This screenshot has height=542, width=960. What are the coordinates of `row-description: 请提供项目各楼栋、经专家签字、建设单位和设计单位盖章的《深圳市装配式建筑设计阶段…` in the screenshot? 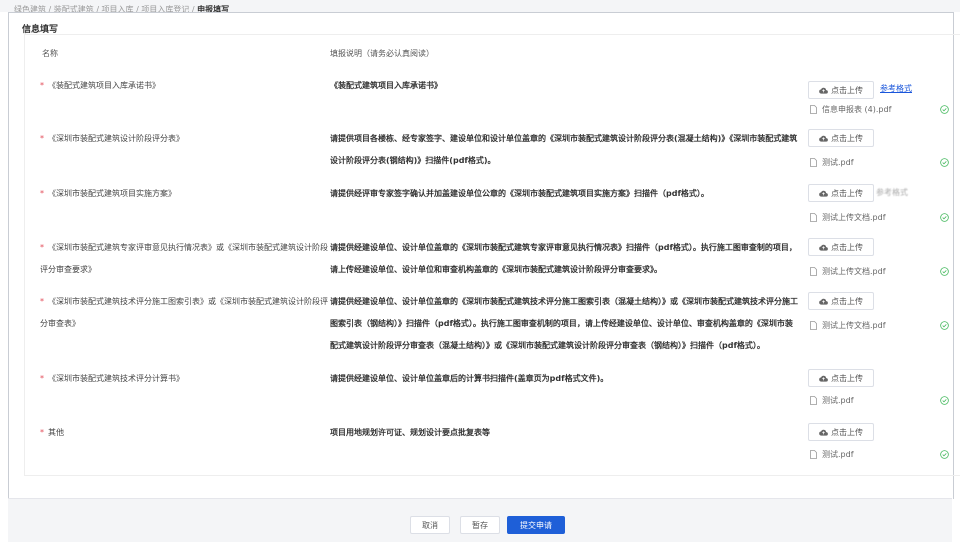 It's located at (564, 149).